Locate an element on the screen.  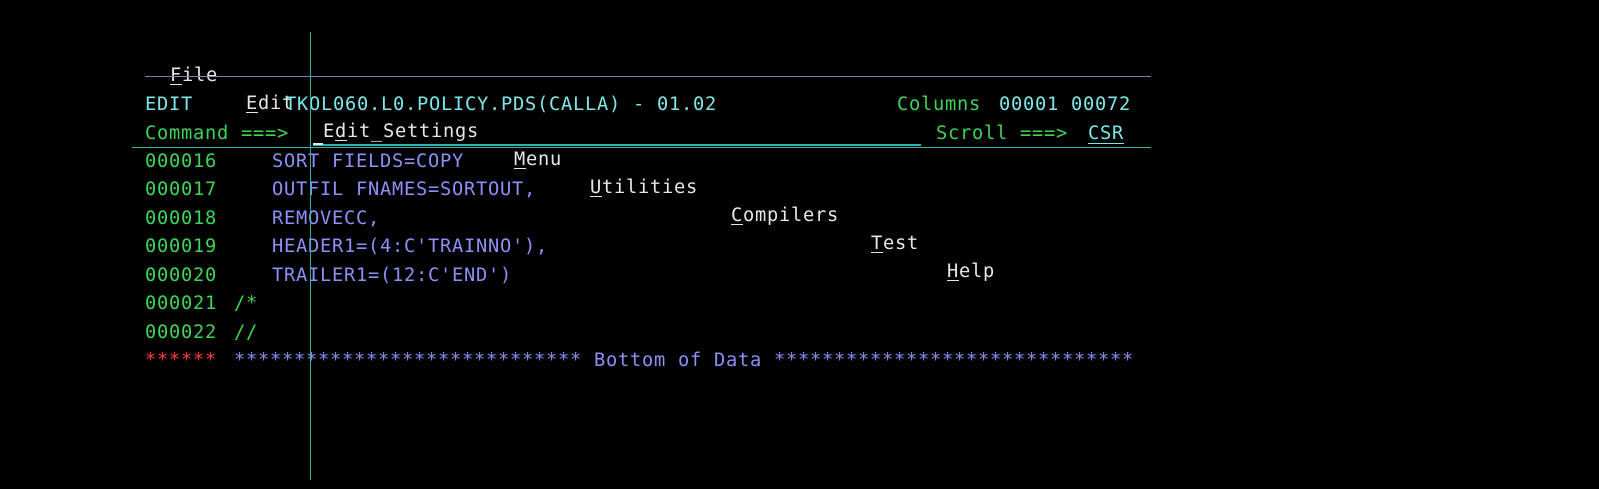
menu-menu-mnemonic: M is located at coordinates (520, 159).